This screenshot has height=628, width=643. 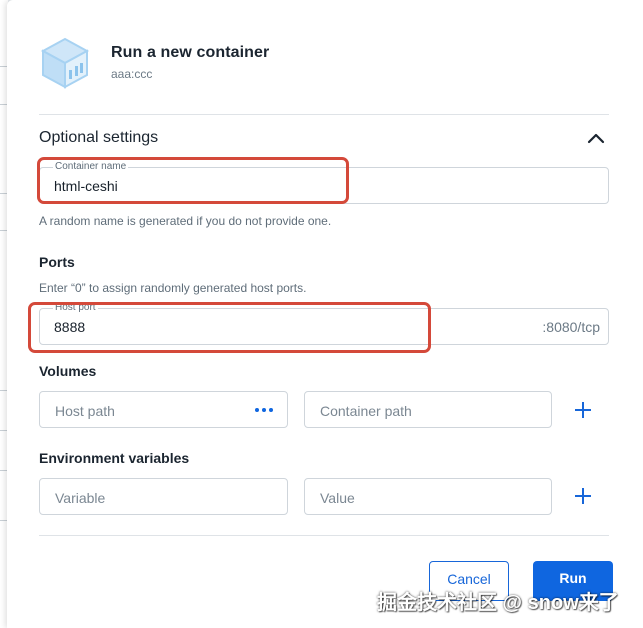 I want to click on header-divider, so click(x=324, y=114).